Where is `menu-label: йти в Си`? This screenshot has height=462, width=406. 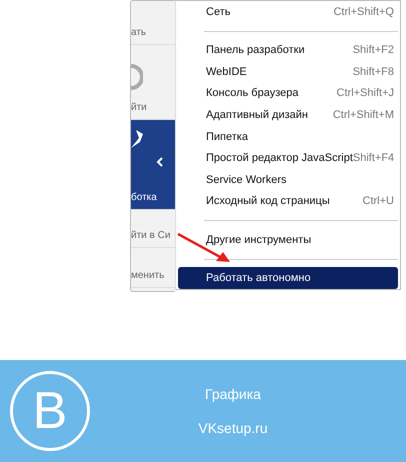 menu-label: йти в Си is located at coordinates (150, 235).